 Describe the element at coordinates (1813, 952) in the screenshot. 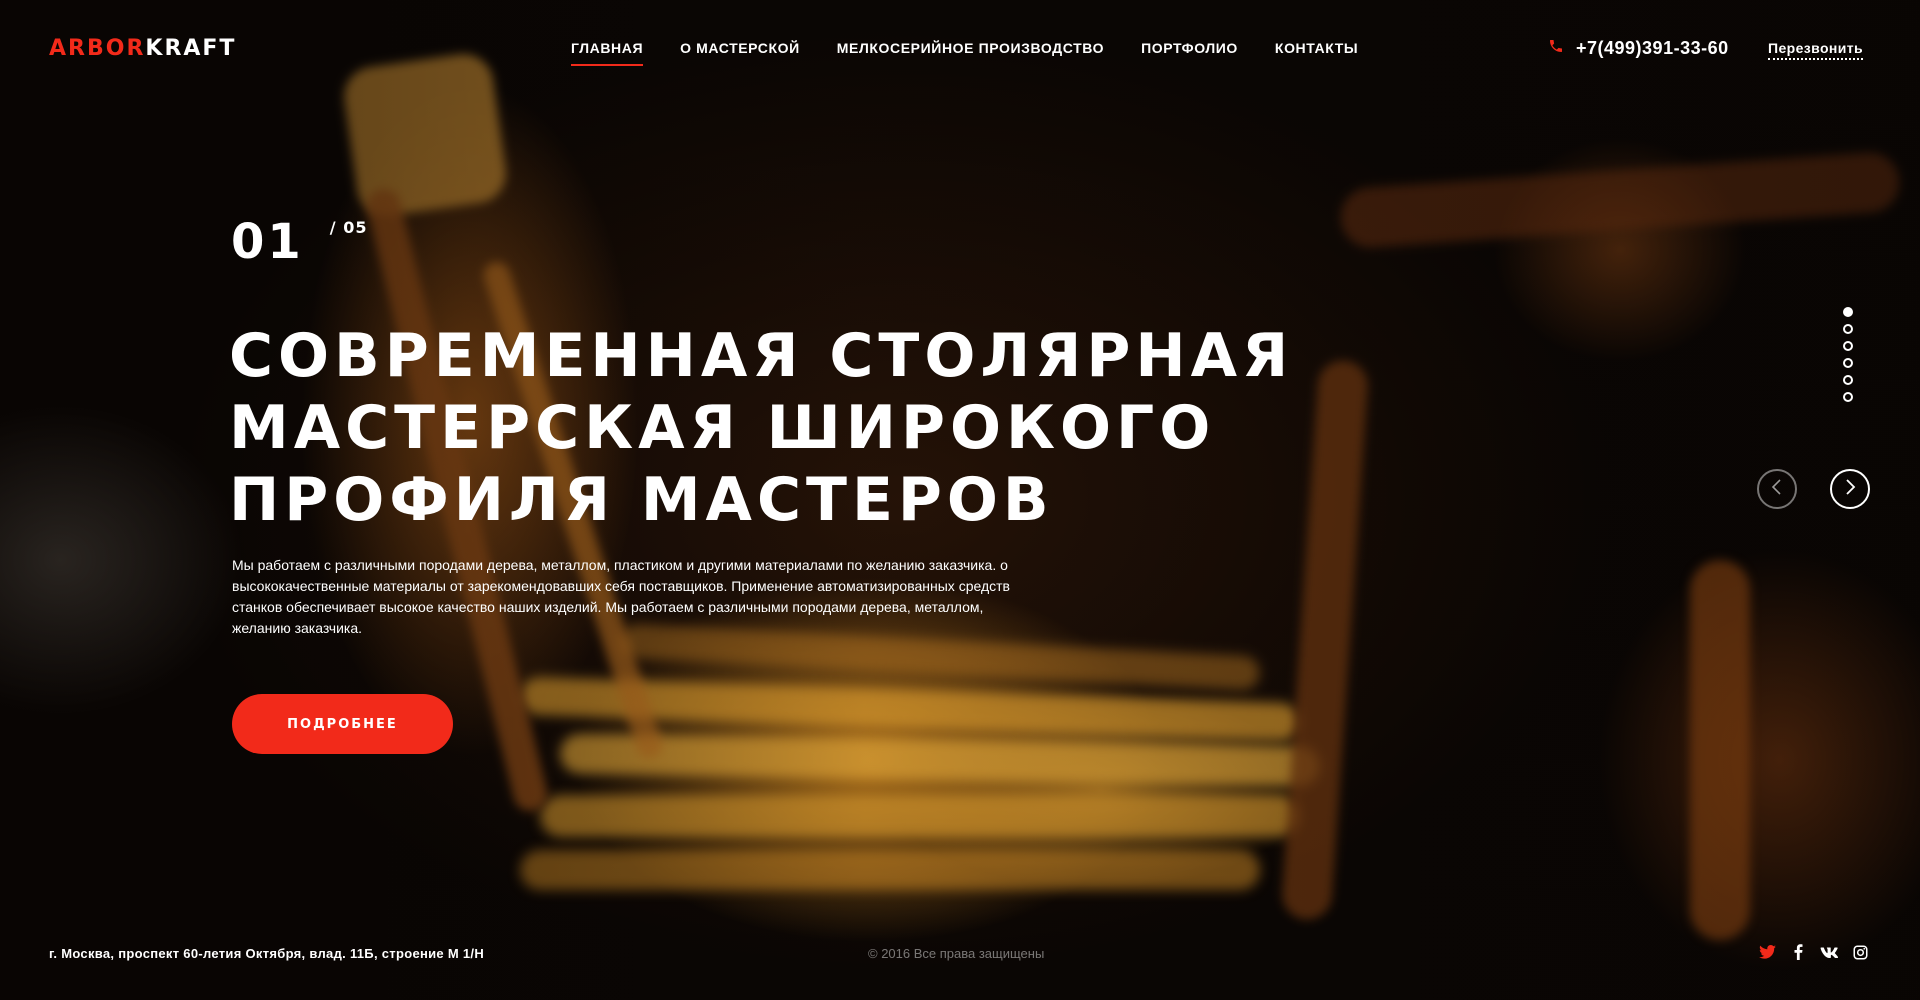

I see `social-links` at that location.